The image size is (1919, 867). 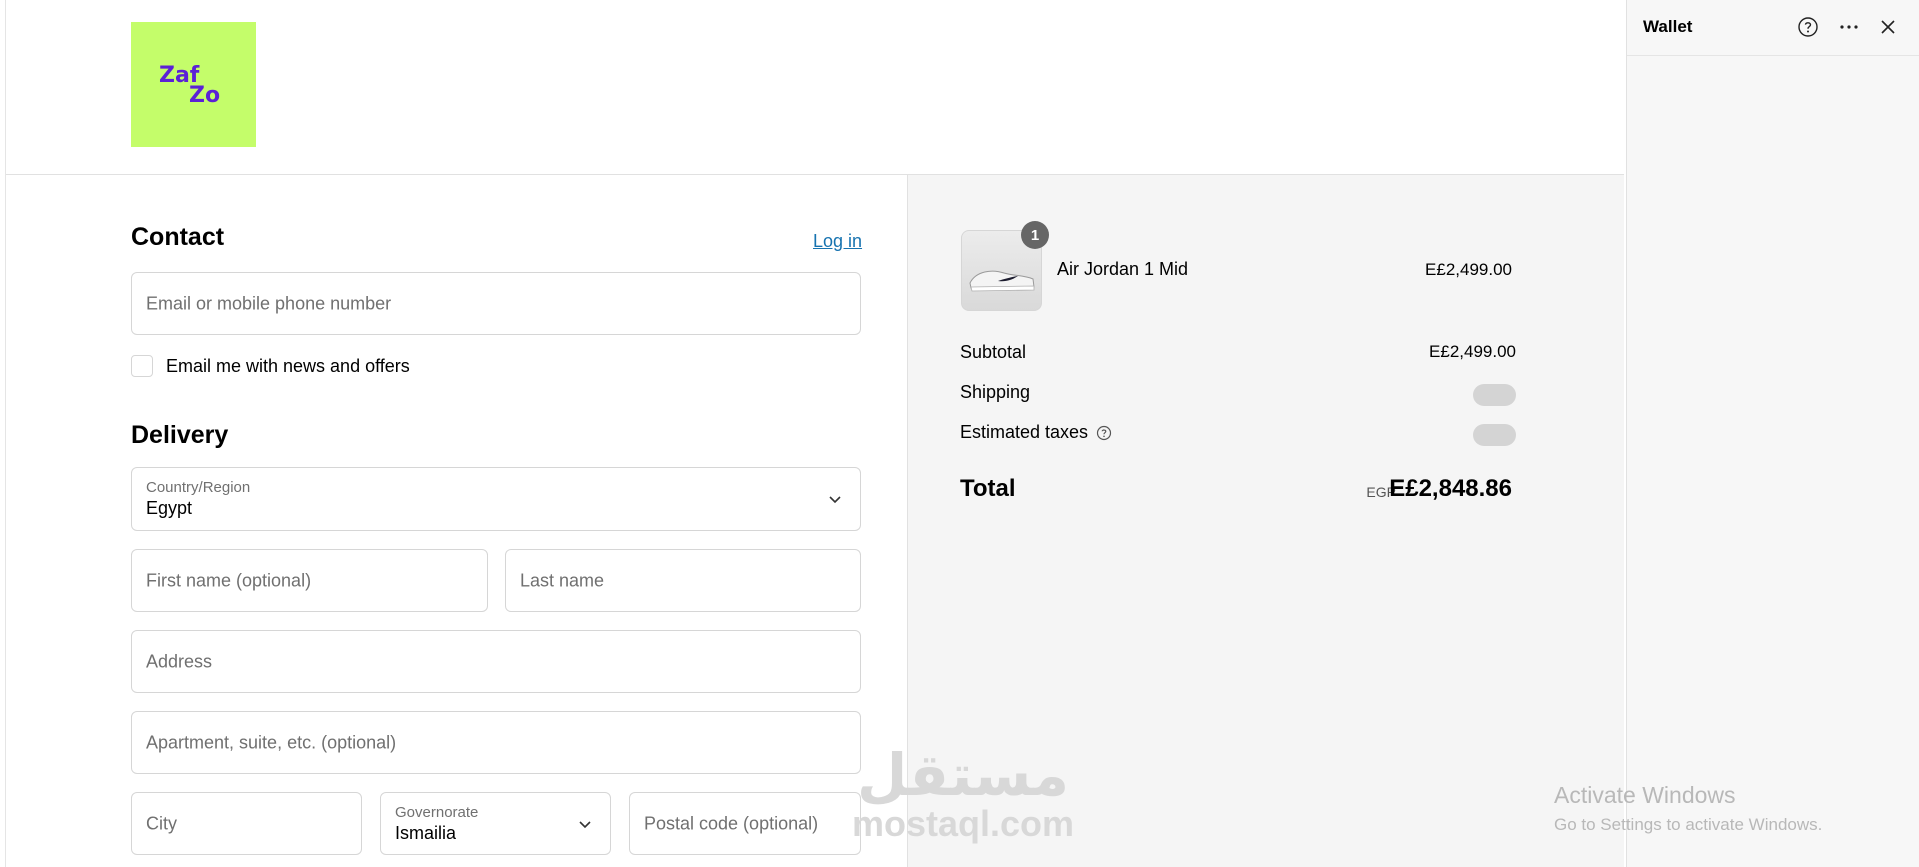 What do you see at coordinates (963, 775) in the screenshot?
I see `watermark-arabic: مستقل` at bounding box center [963, 775].